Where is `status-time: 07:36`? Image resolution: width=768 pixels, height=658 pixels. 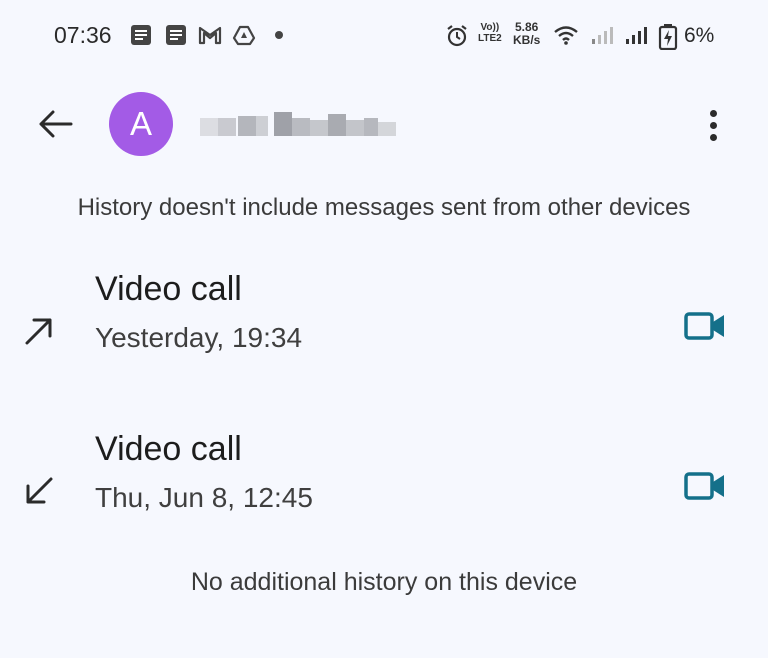
status-time: 07:36 is located at coordinates (83, 35).